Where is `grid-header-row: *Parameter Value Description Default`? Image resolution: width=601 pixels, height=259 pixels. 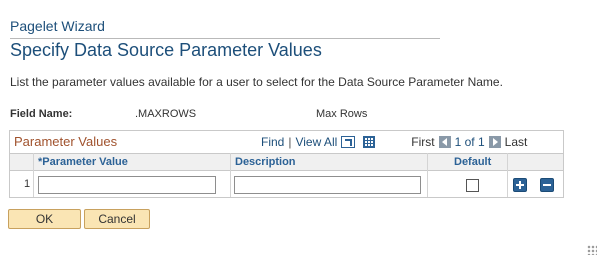
grid-header-row: *Parameter Value Description Default is located at coordinates (286, 162).